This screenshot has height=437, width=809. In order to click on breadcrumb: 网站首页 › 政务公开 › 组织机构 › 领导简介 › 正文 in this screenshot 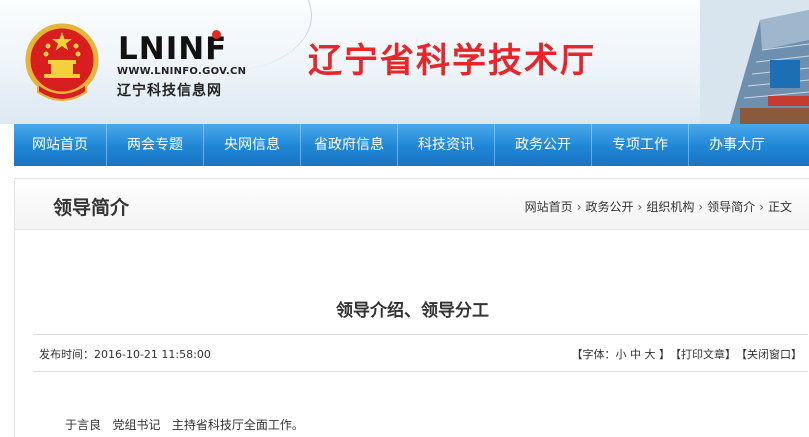, I will do `click(658, 206)`.